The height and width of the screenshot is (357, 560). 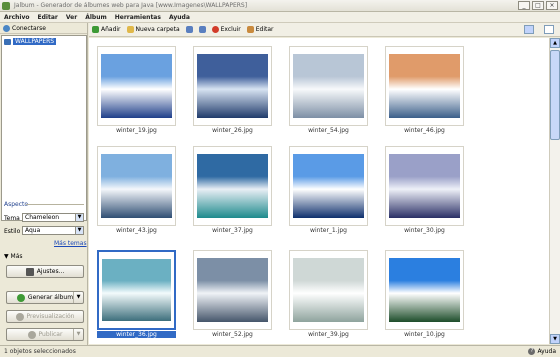 I want to click on thumbnail-item: winter_46.jpg, so click(x=424, y=92).